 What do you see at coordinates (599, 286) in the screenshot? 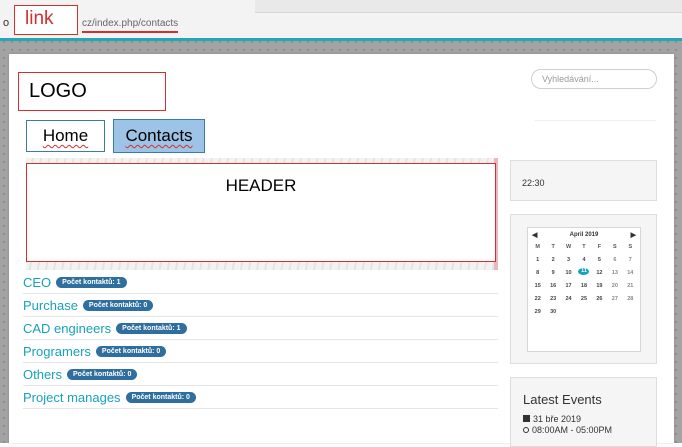
I see `calendar-day: 19` at bounding box center [599, 286].